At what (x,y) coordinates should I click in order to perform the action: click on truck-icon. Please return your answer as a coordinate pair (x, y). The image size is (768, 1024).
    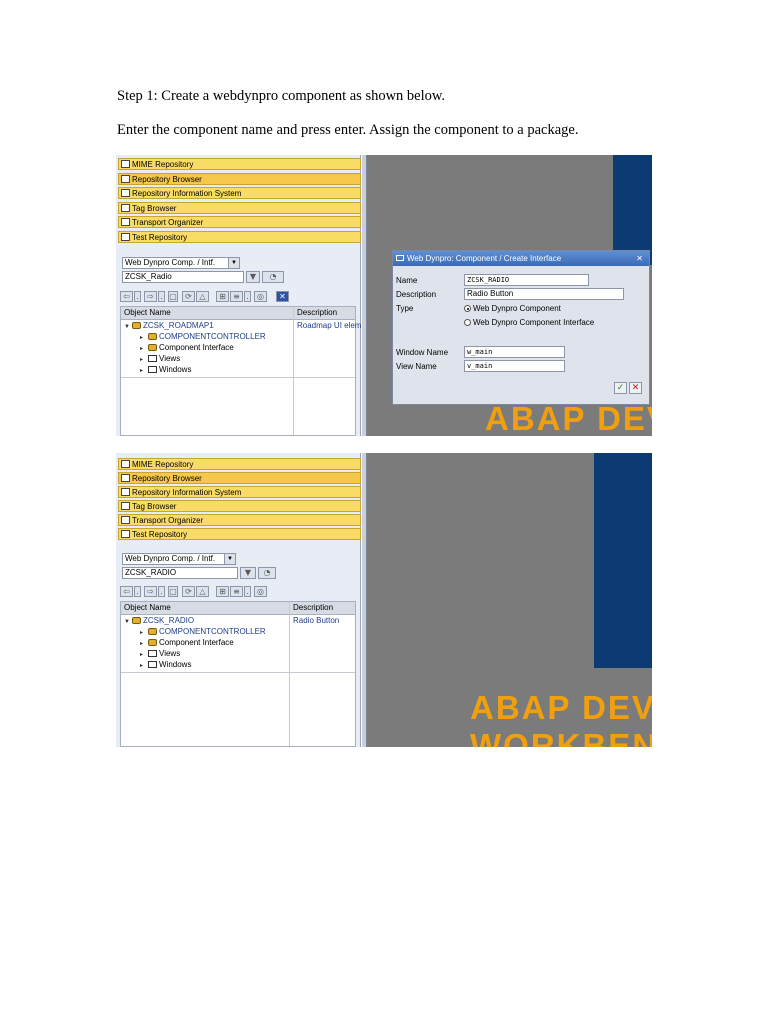
    Looking at the image, I should click on (125, 520).